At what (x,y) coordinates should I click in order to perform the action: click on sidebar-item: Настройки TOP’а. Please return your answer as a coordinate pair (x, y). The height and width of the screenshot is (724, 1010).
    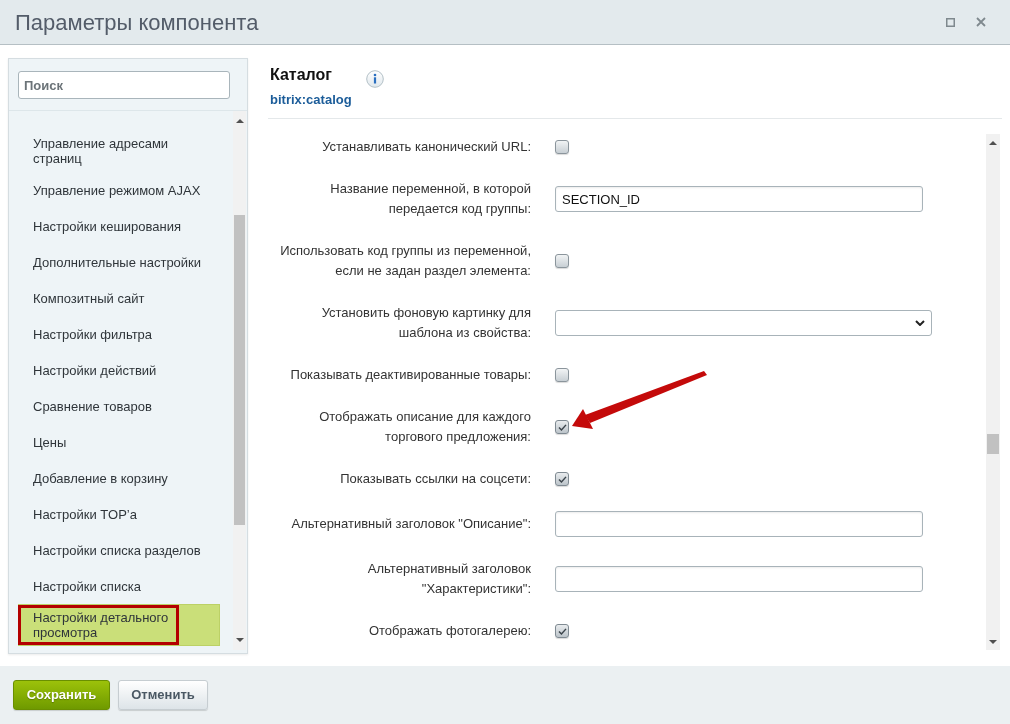
    Looking at the image, I should click on (119, 514).